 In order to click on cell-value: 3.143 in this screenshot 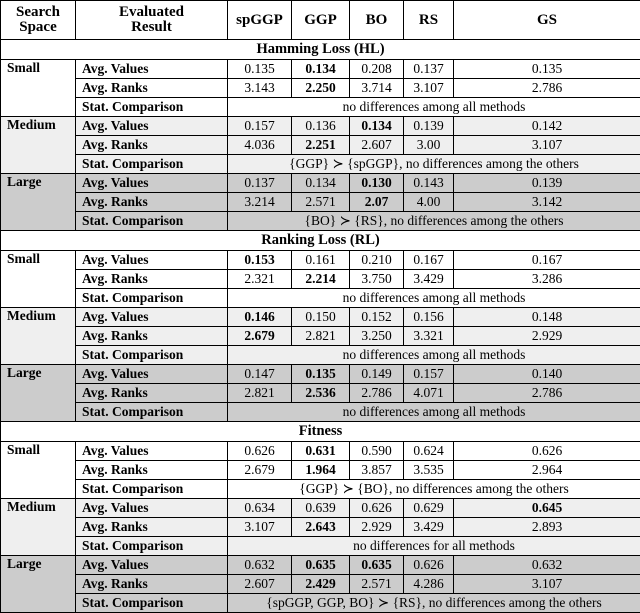, I will do `click(260, 88)`.